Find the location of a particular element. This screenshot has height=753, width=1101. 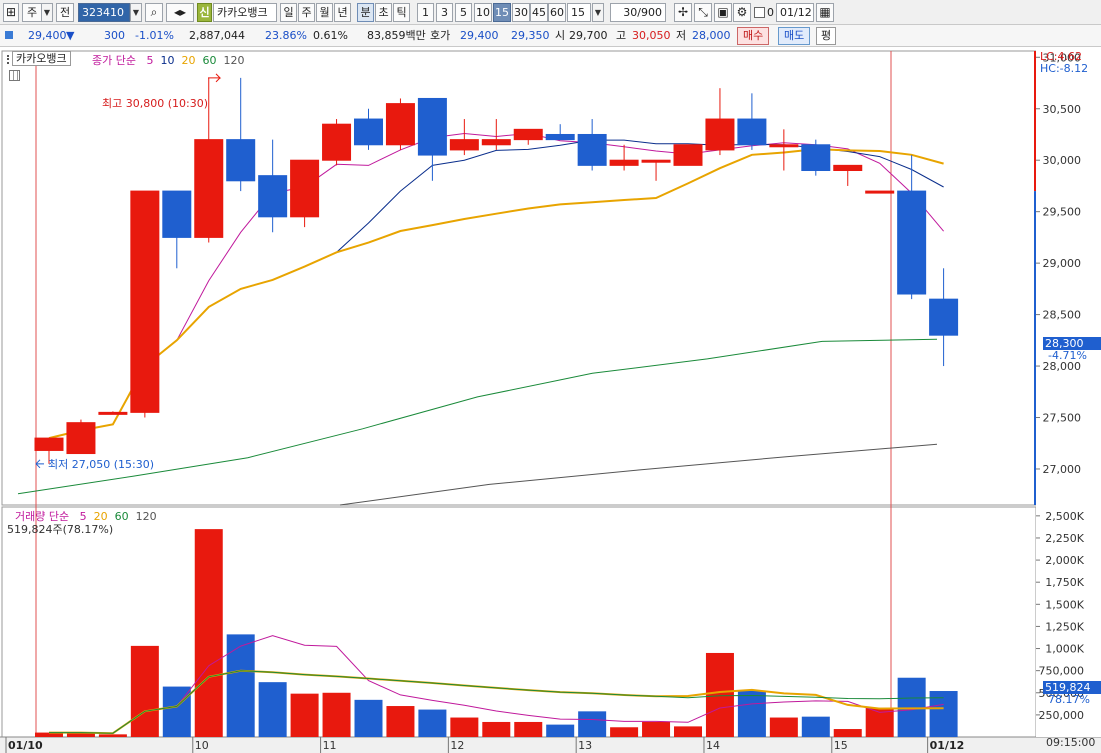

sell-button: 매도 is located at coordinates (794, 36).